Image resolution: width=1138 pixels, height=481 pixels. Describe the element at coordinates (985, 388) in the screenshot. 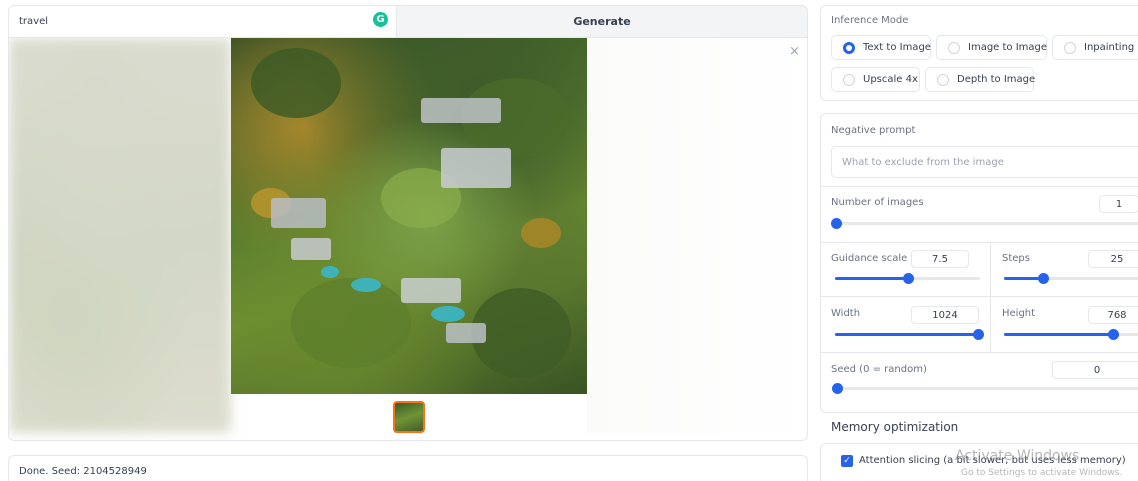

I see `seed-slider` at that location.